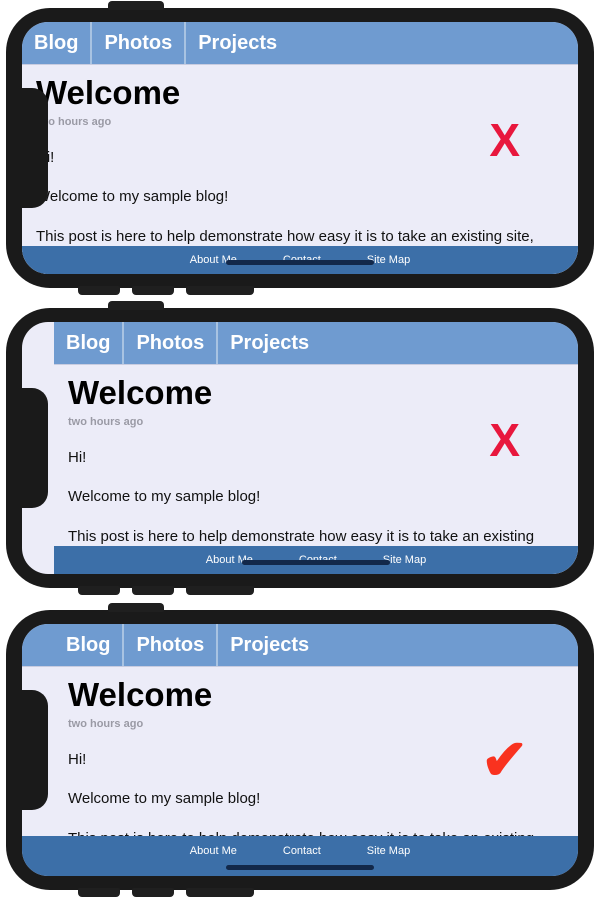  What do you see at coordinates (164, 799) in the screenshot?
I see `post-paragraph-3-b: Welcome to my sample blog!` at bounding box center [164, 799].